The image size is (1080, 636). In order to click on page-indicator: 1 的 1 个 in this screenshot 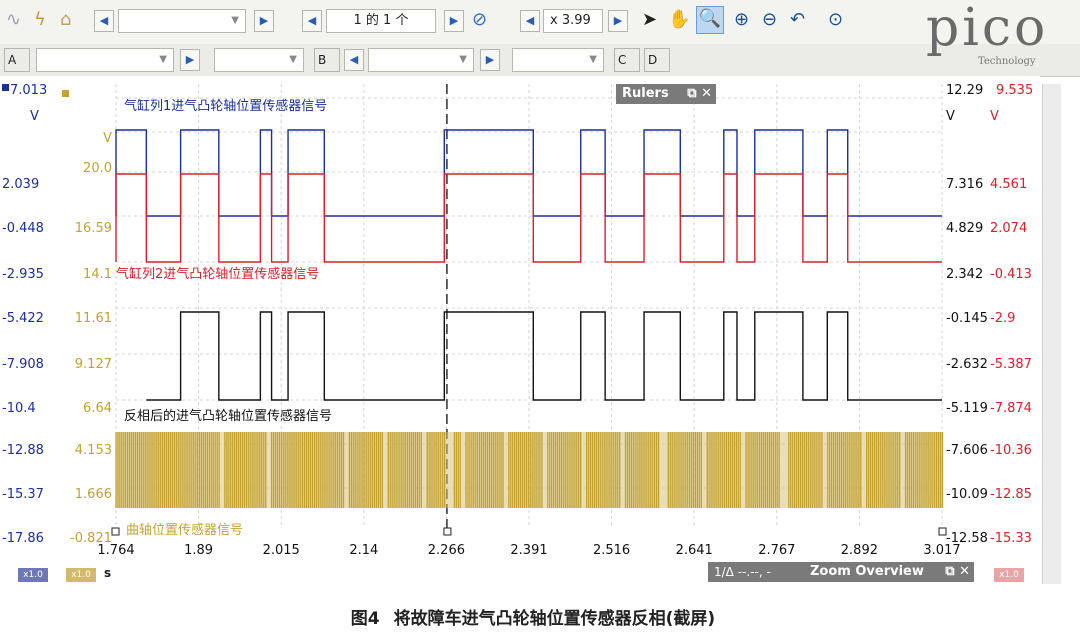, I will do `click(381, 21)`.